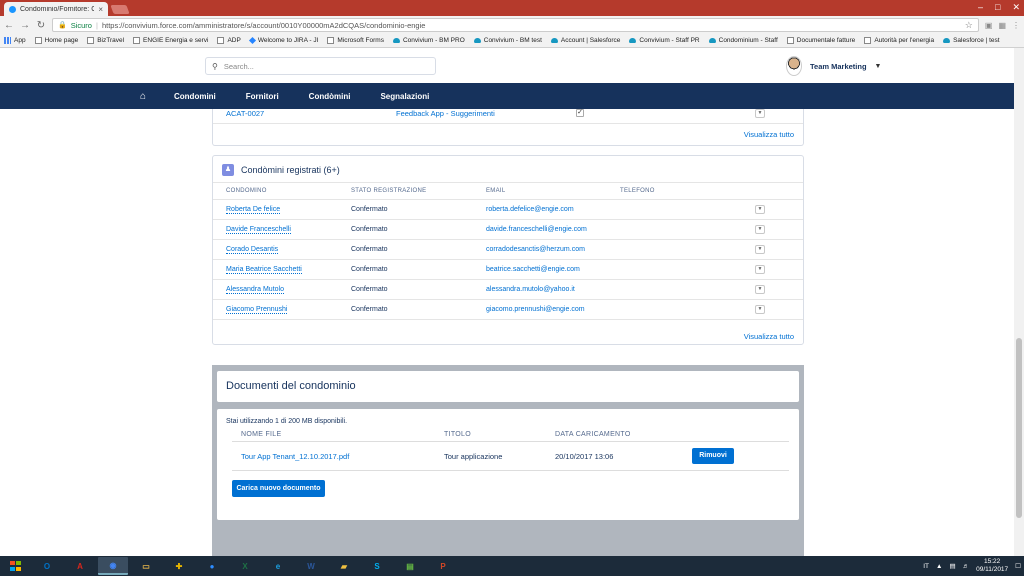  Describe the element at coordinates (971, 40) in the screenshot. I see `bookmark-item: Salesforce | test` at that location.